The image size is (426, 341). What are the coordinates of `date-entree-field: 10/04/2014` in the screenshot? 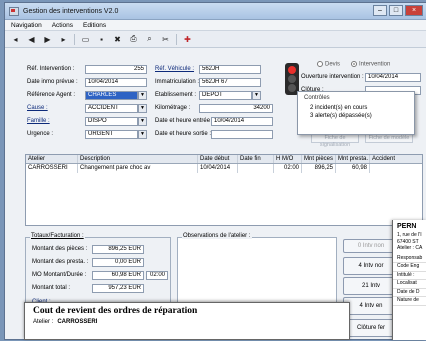 It's located at (242, 121).